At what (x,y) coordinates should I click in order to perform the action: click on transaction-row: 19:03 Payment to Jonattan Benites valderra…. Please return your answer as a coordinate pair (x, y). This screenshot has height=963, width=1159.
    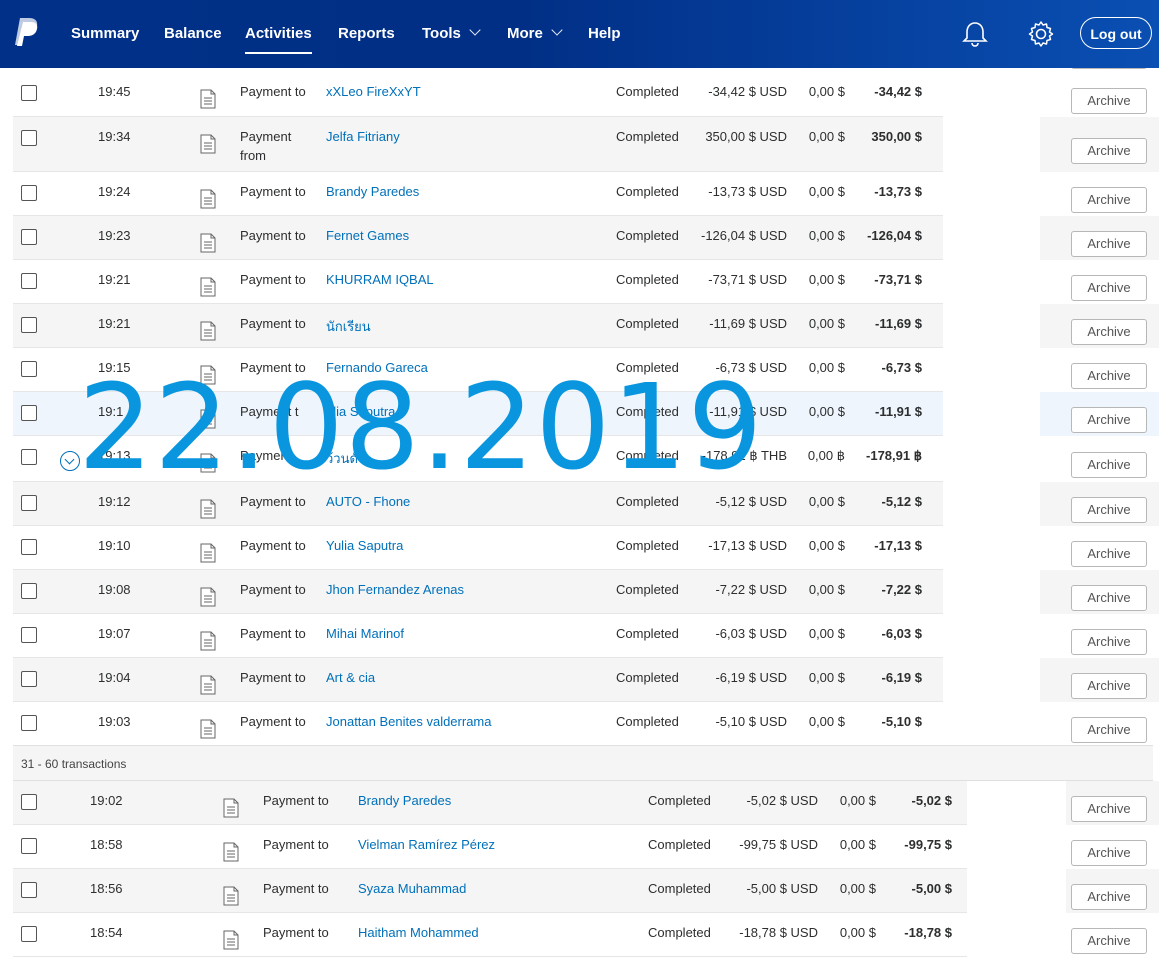
    Looking at the image, I should click on (579, 724).